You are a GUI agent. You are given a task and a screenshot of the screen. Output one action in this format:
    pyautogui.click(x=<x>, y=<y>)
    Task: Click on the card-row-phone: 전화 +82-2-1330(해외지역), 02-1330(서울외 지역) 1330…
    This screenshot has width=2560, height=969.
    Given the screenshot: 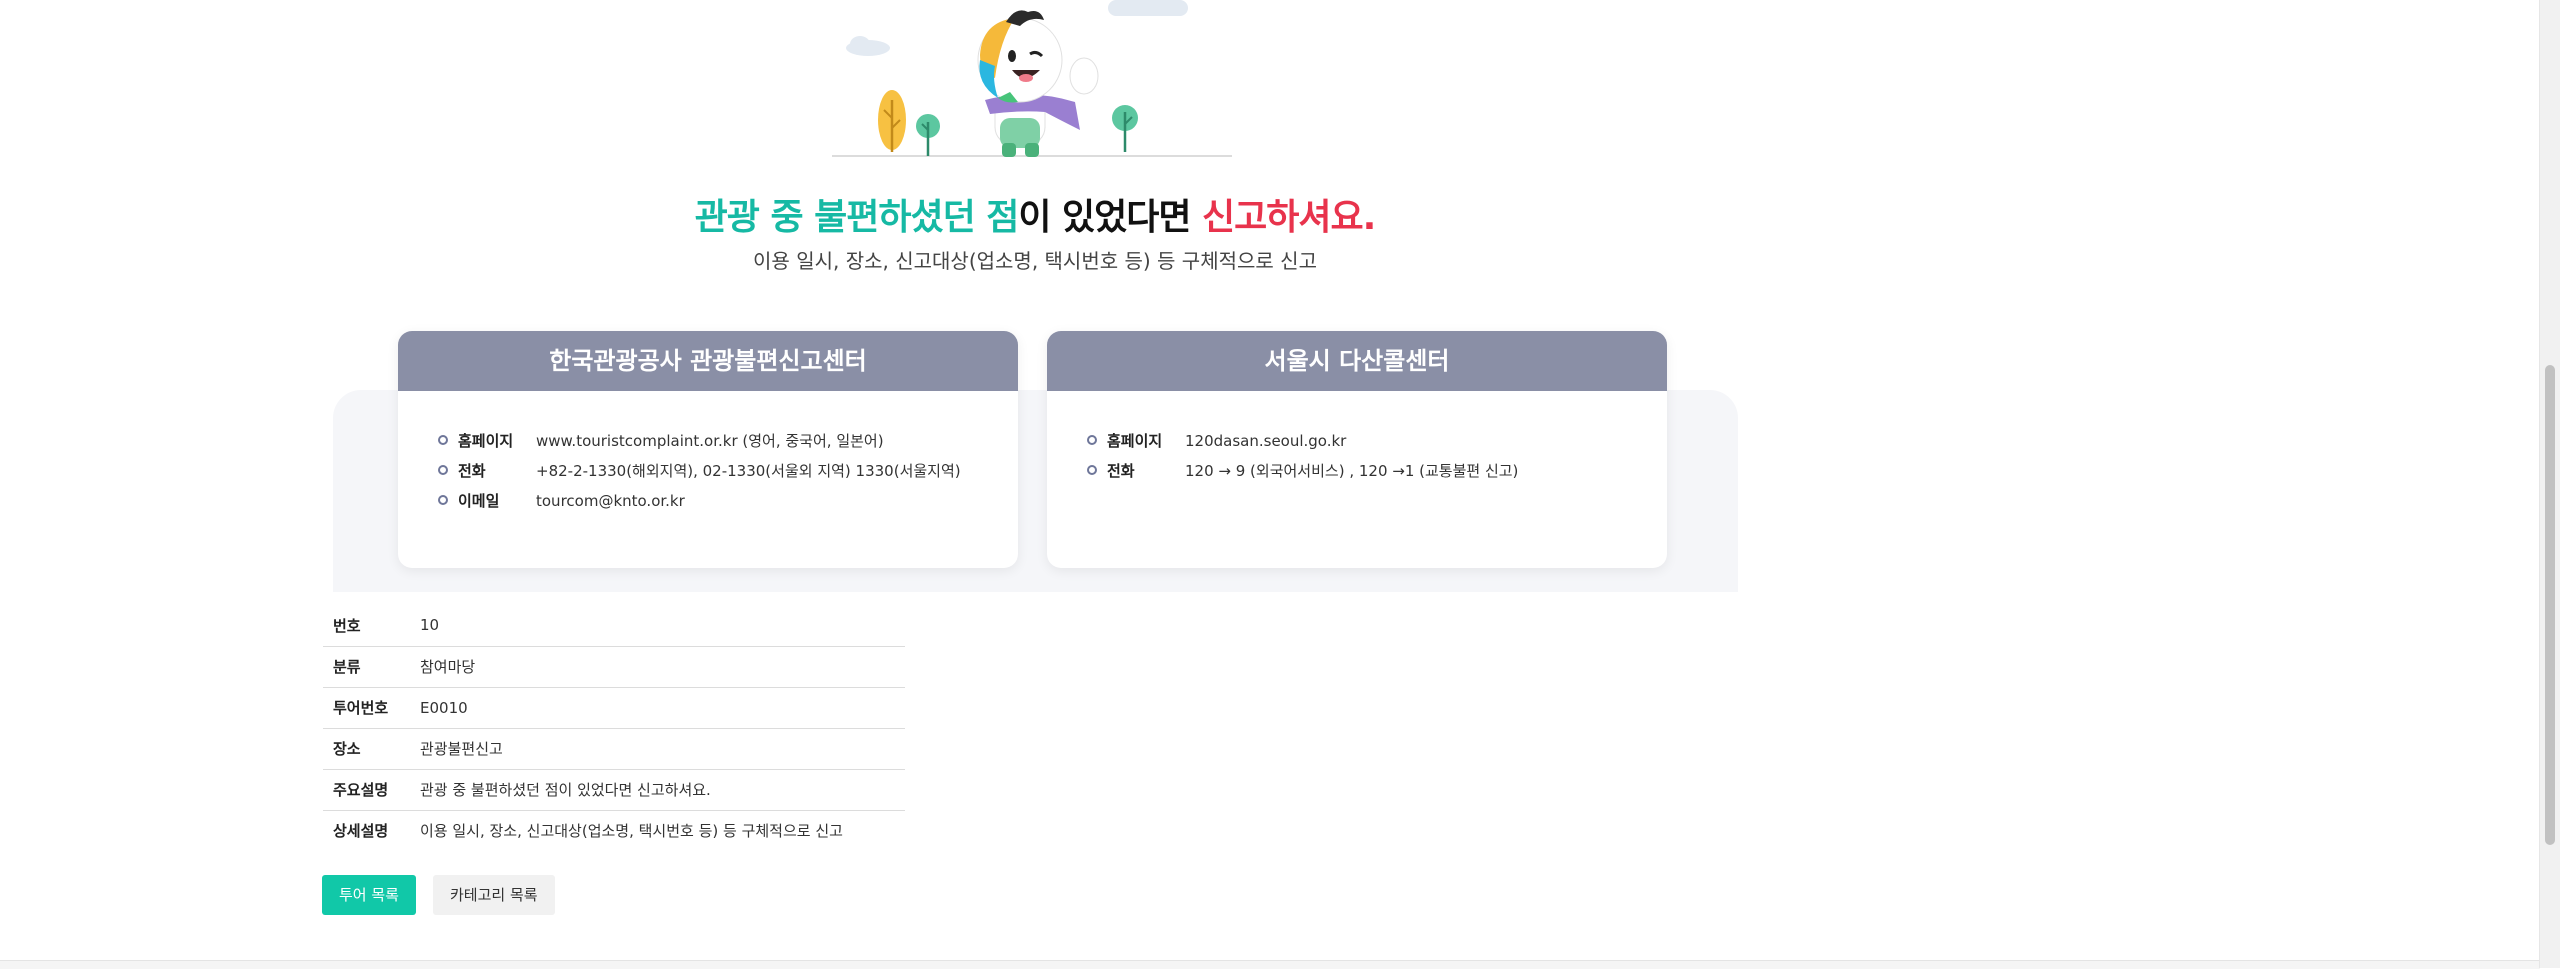 What is the action you would take?
    pyautogui.click(x=699, y=471)
    